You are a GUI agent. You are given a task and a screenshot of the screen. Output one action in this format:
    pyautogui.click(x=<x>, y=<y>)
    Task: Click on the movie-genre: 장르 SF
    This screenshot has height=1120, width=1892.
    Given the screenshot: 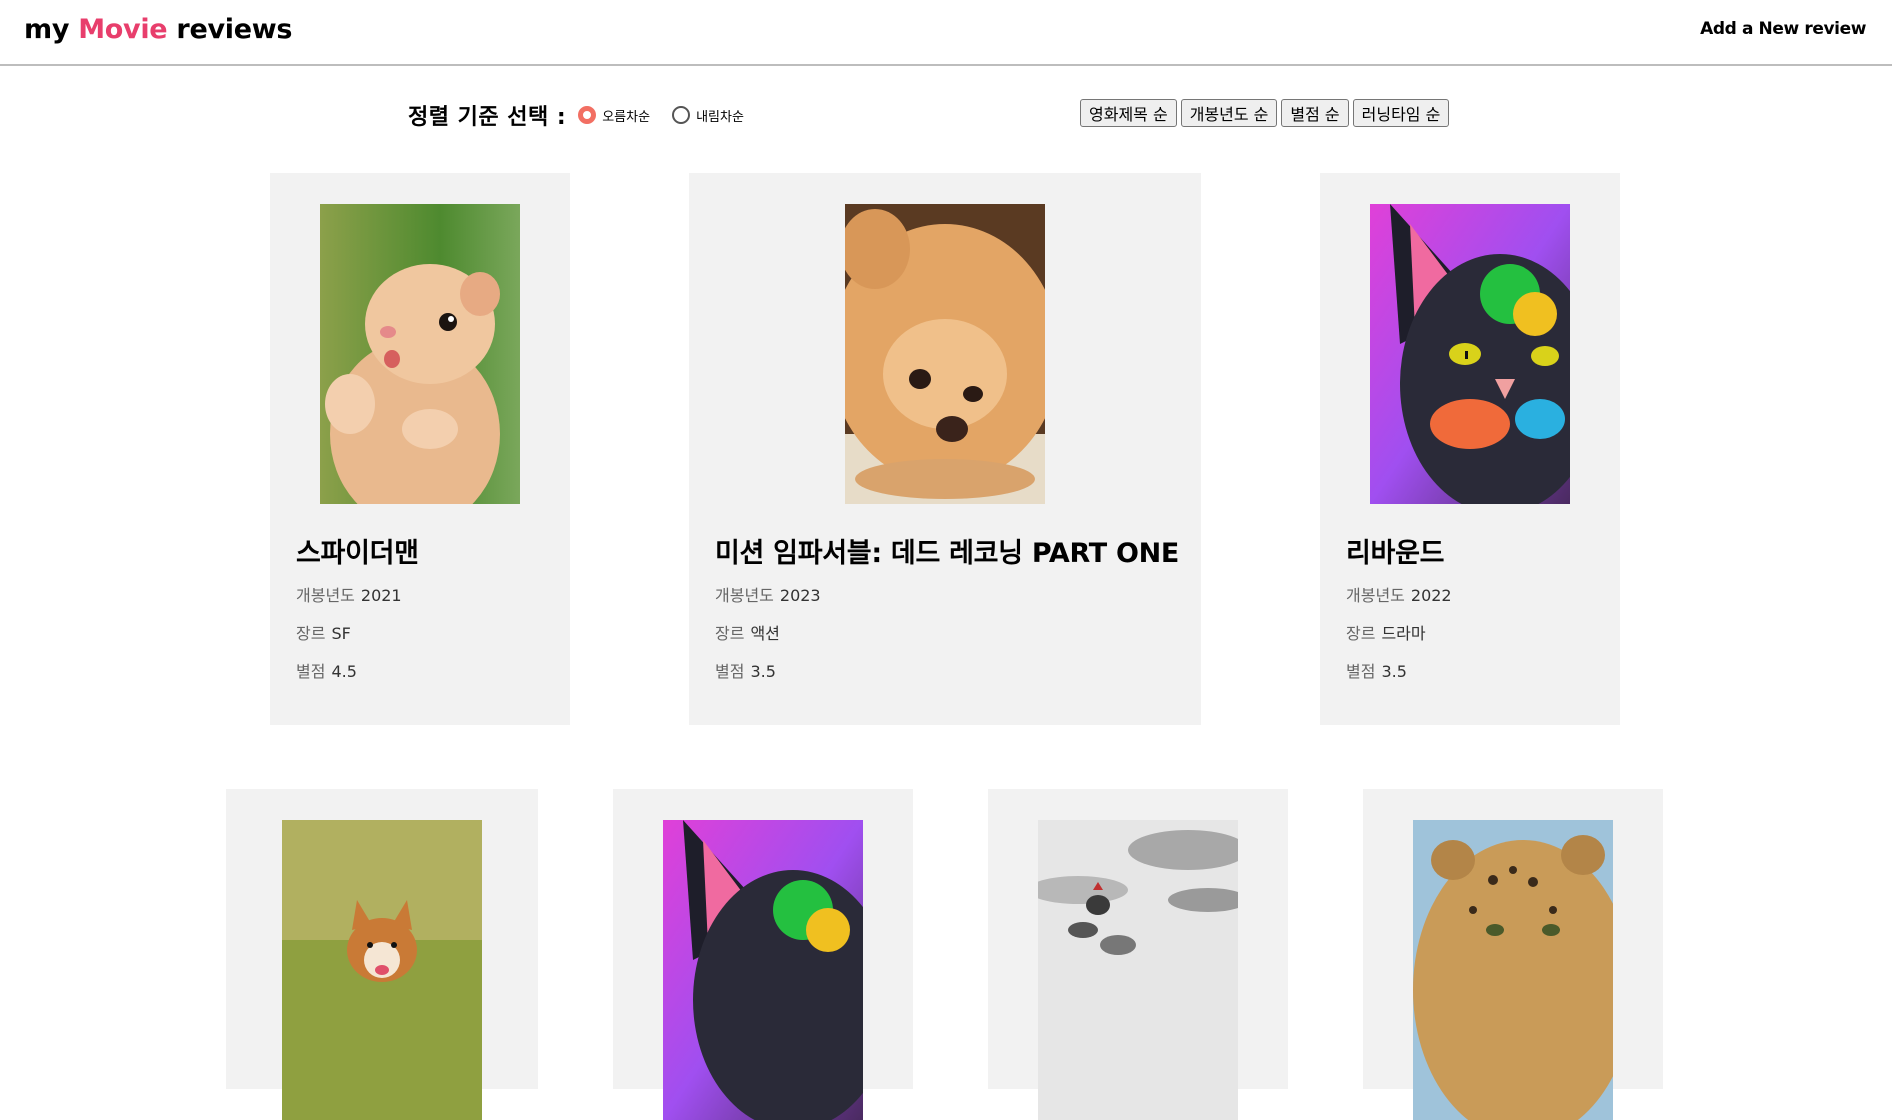 What is the action you would take?
    pyautogui.click(x=323, y=632)
    